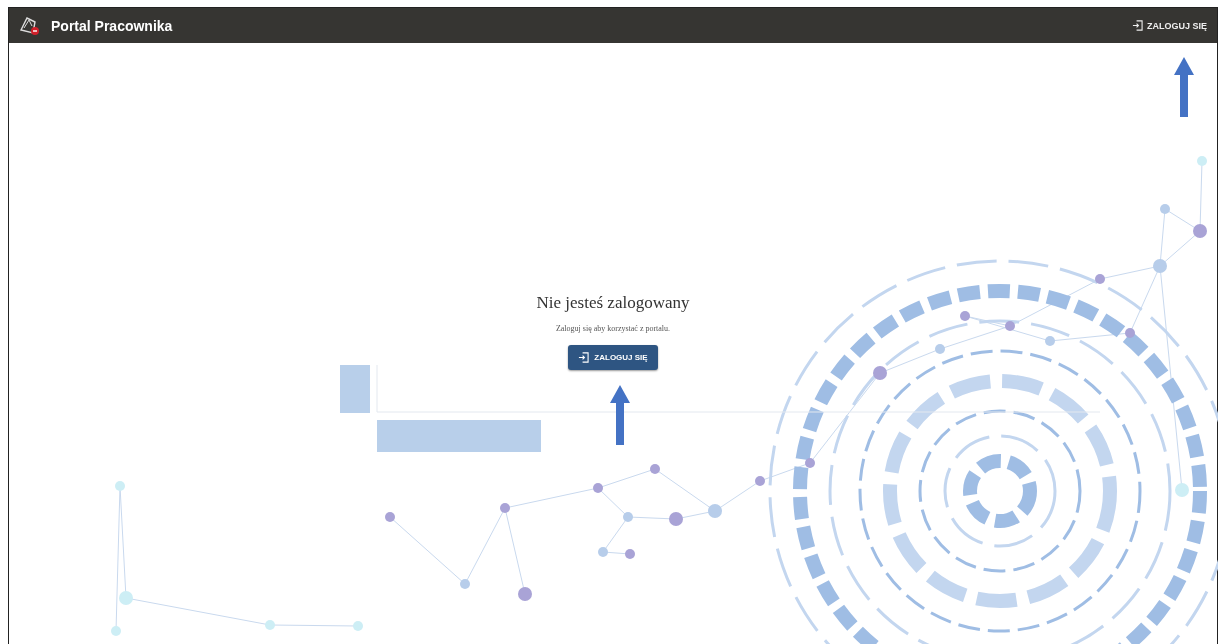 This screenshot has height=644, width=1224. Describe the element at coordinates (30, 25) in the screenshot. I see `logo-icon` at that location.